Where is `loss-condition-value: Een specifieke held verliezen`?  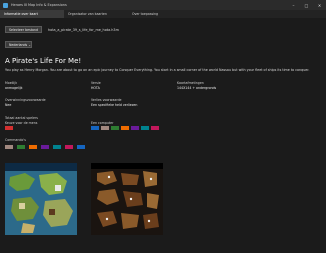
loss-condition-value: Een specifieke held verliezen is located at coordinates (114, 105).